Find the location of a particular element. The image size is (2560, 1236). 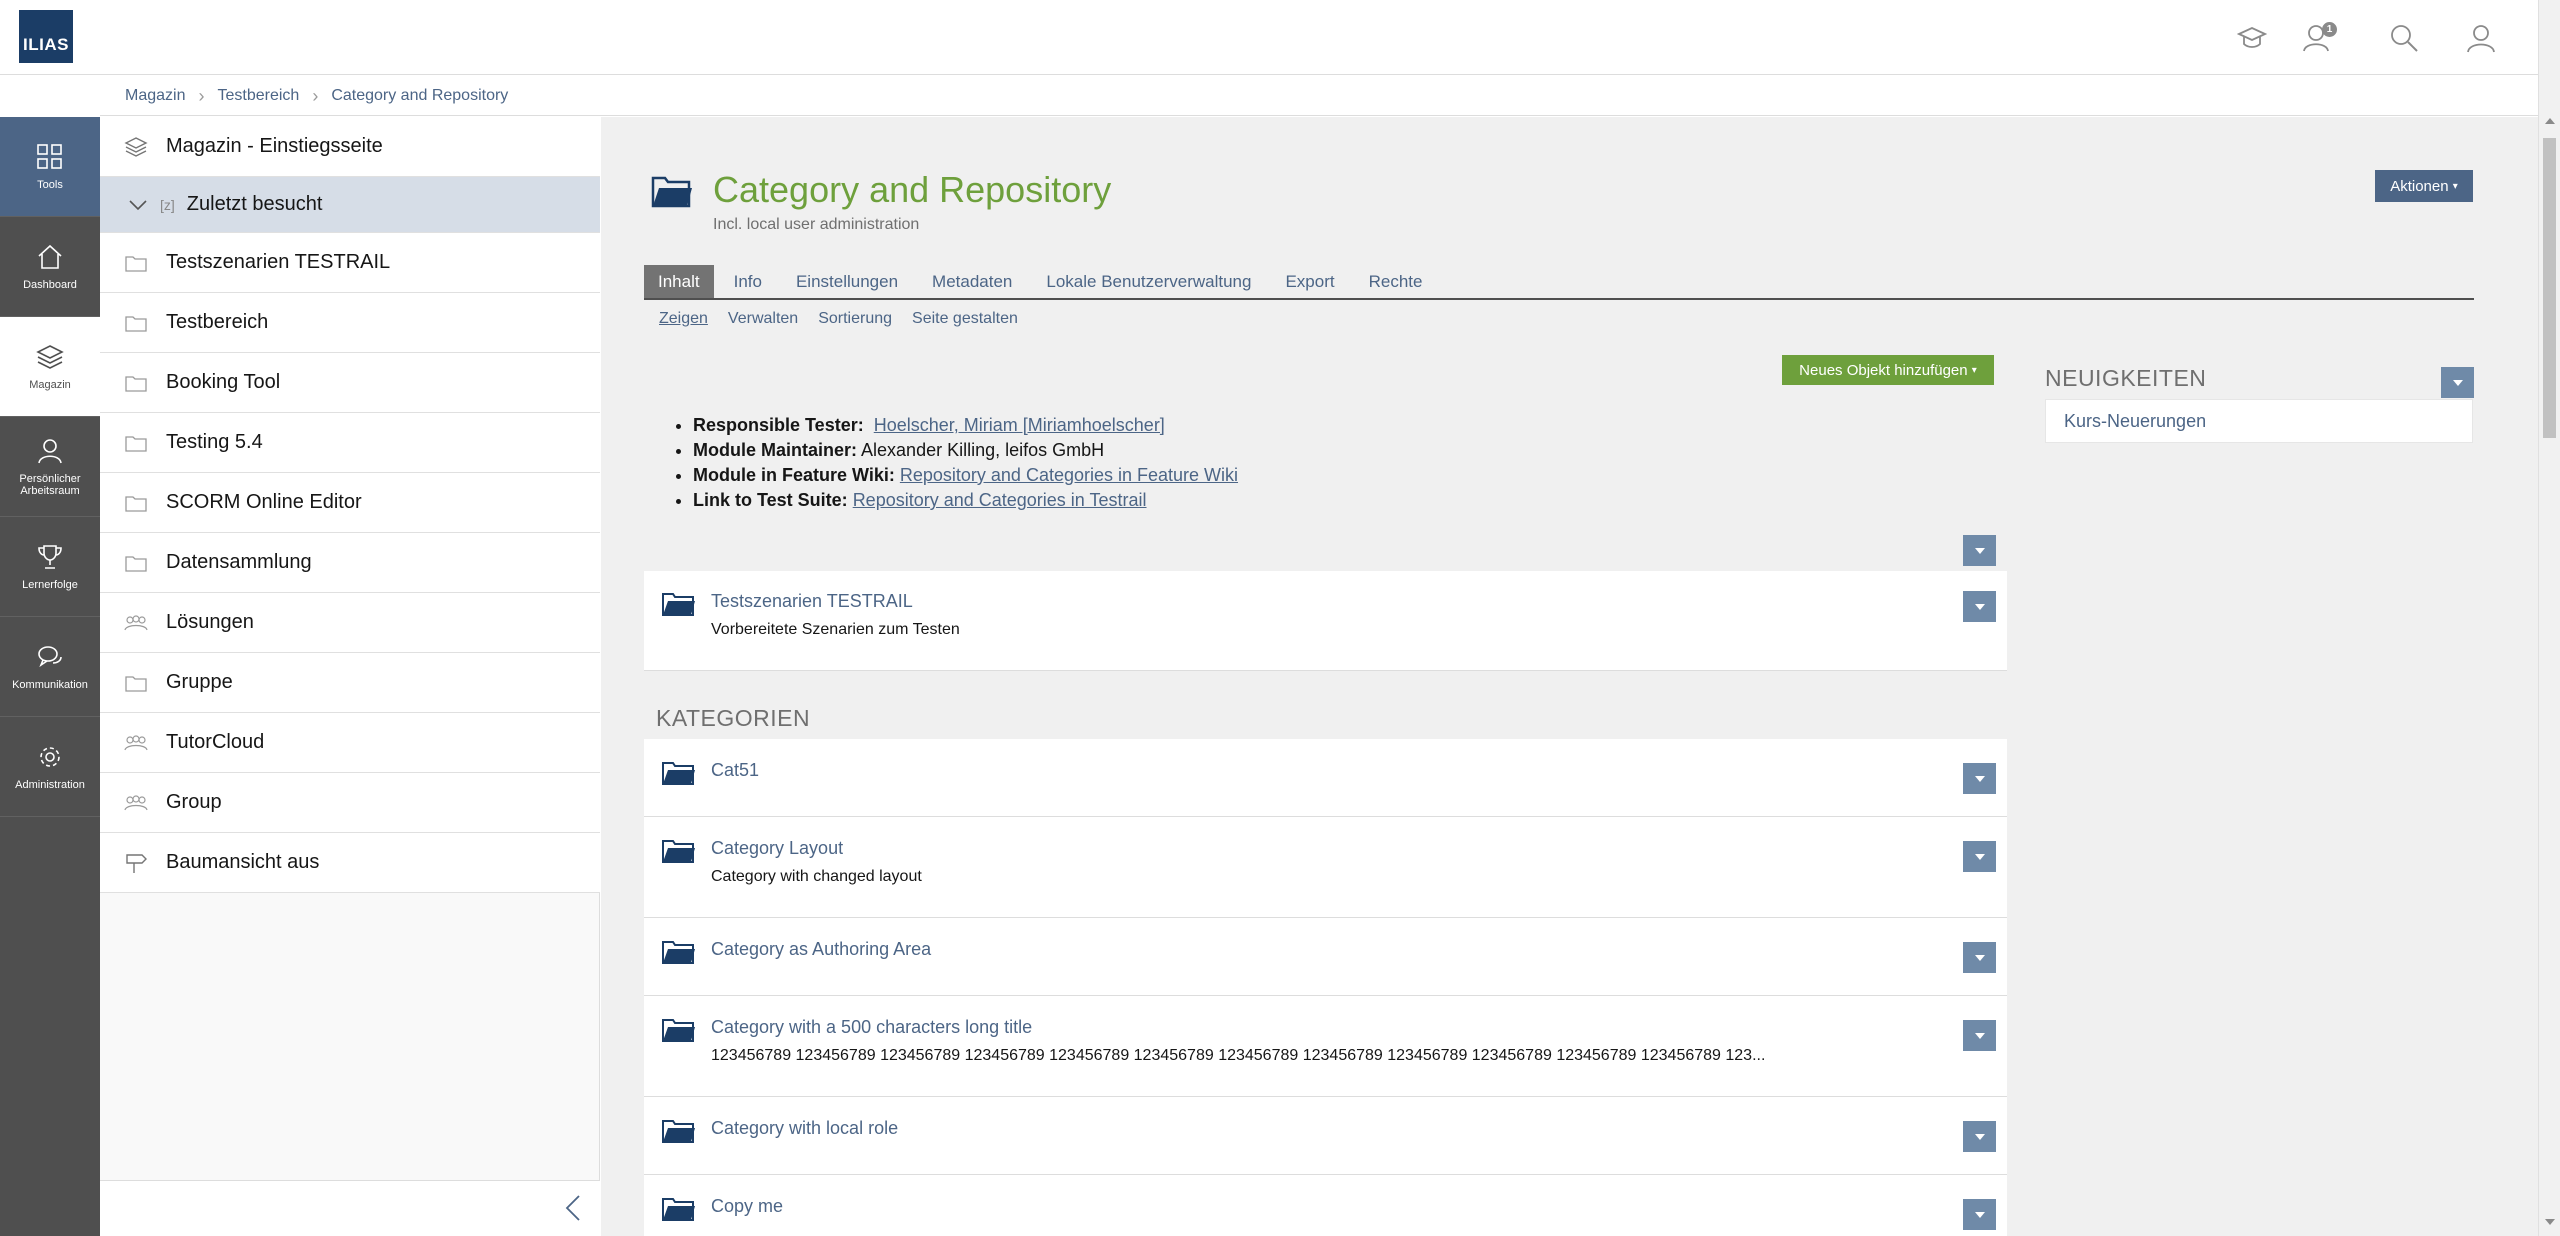

slate-item: Testszenarien TESTRAIL is located at coordinates (350, 263).